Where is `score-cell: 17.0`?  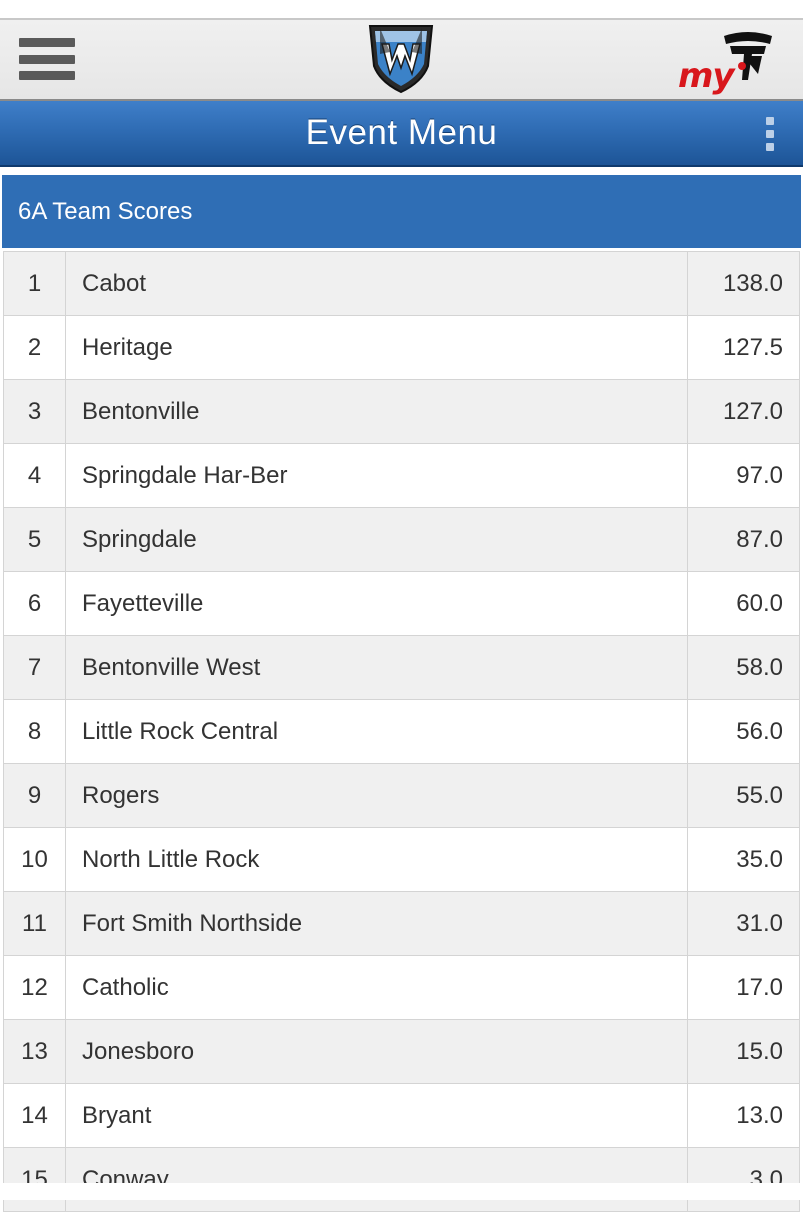 score-cell: 17.0 is located at coordinates (759, 987).